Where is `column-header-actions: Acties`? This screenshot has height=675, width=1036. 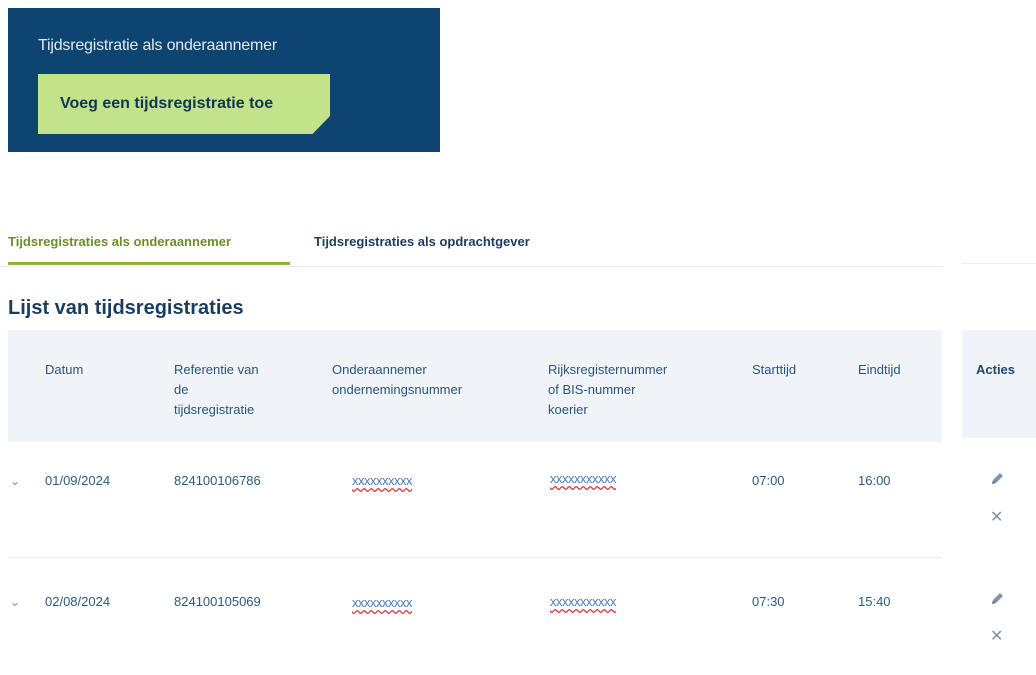
column-header-actions: Acties is located at coordinates (996, 369).